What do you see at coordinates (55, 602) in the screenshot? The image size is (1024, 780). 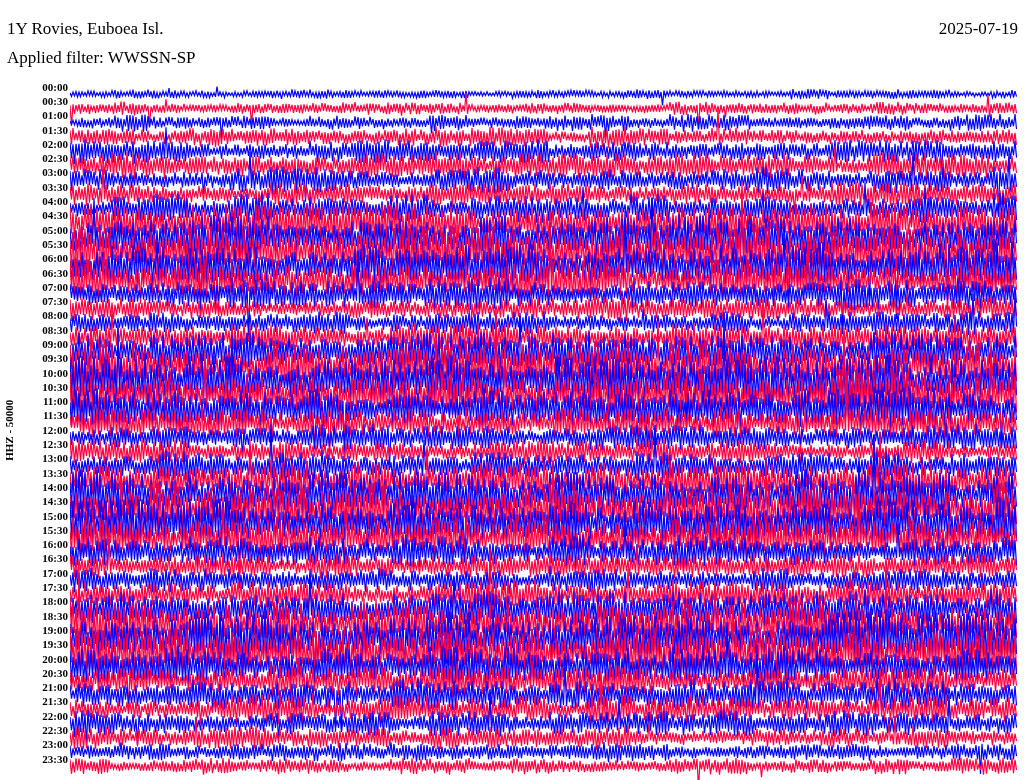 I see `time-label: 18:00` at bounding box center [55, 602].